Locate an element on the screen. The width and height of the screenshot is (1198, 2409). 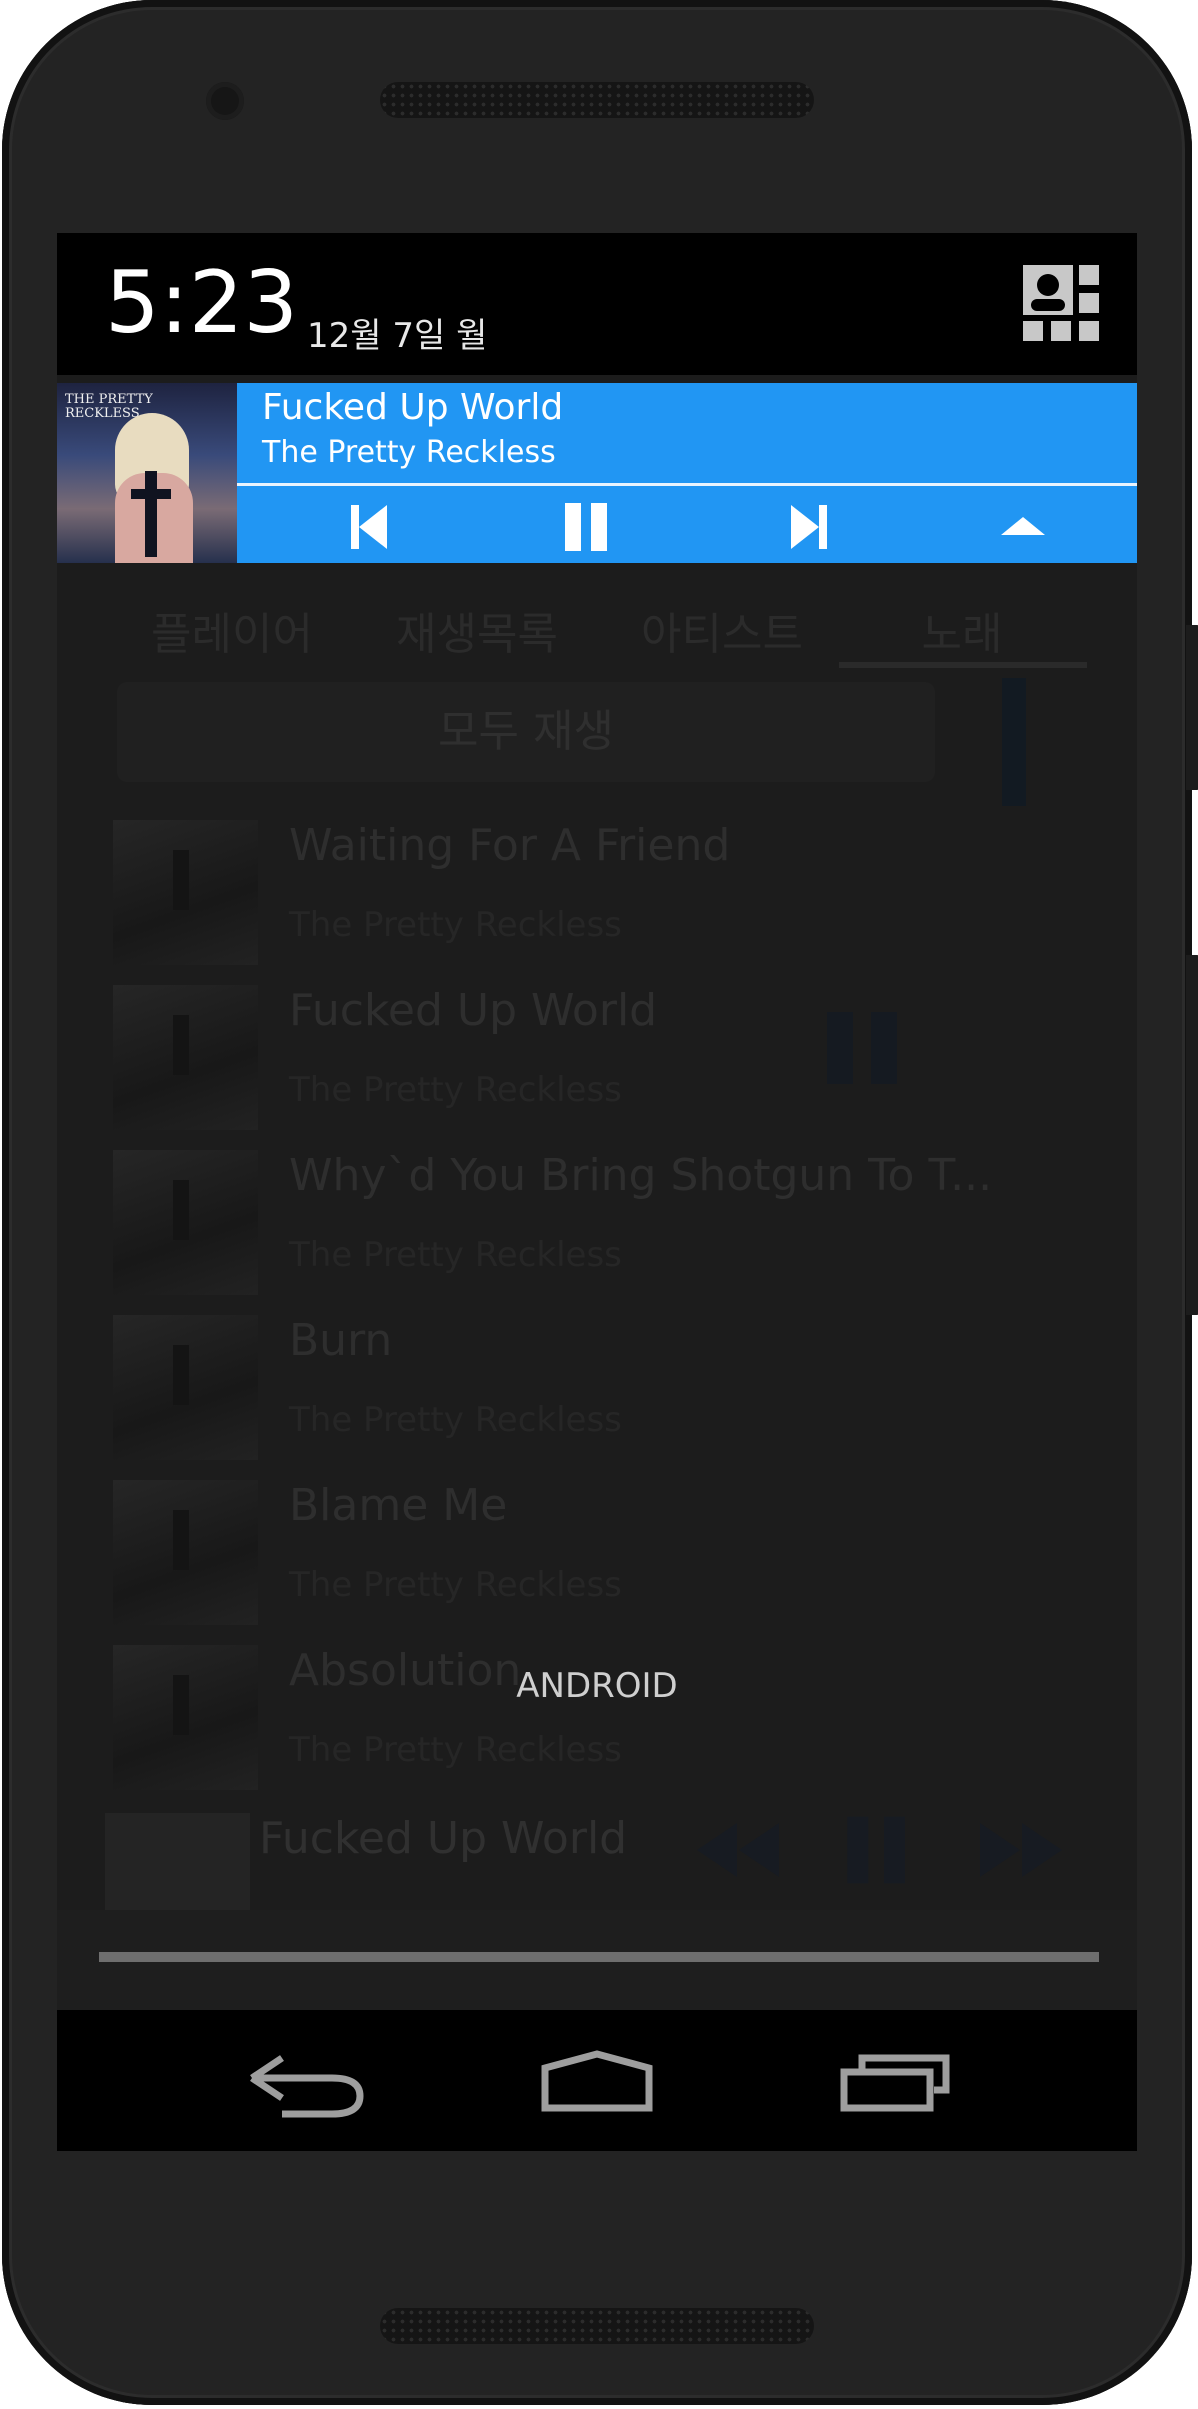
song-title: Burn is located at coordinates (341, 1340).